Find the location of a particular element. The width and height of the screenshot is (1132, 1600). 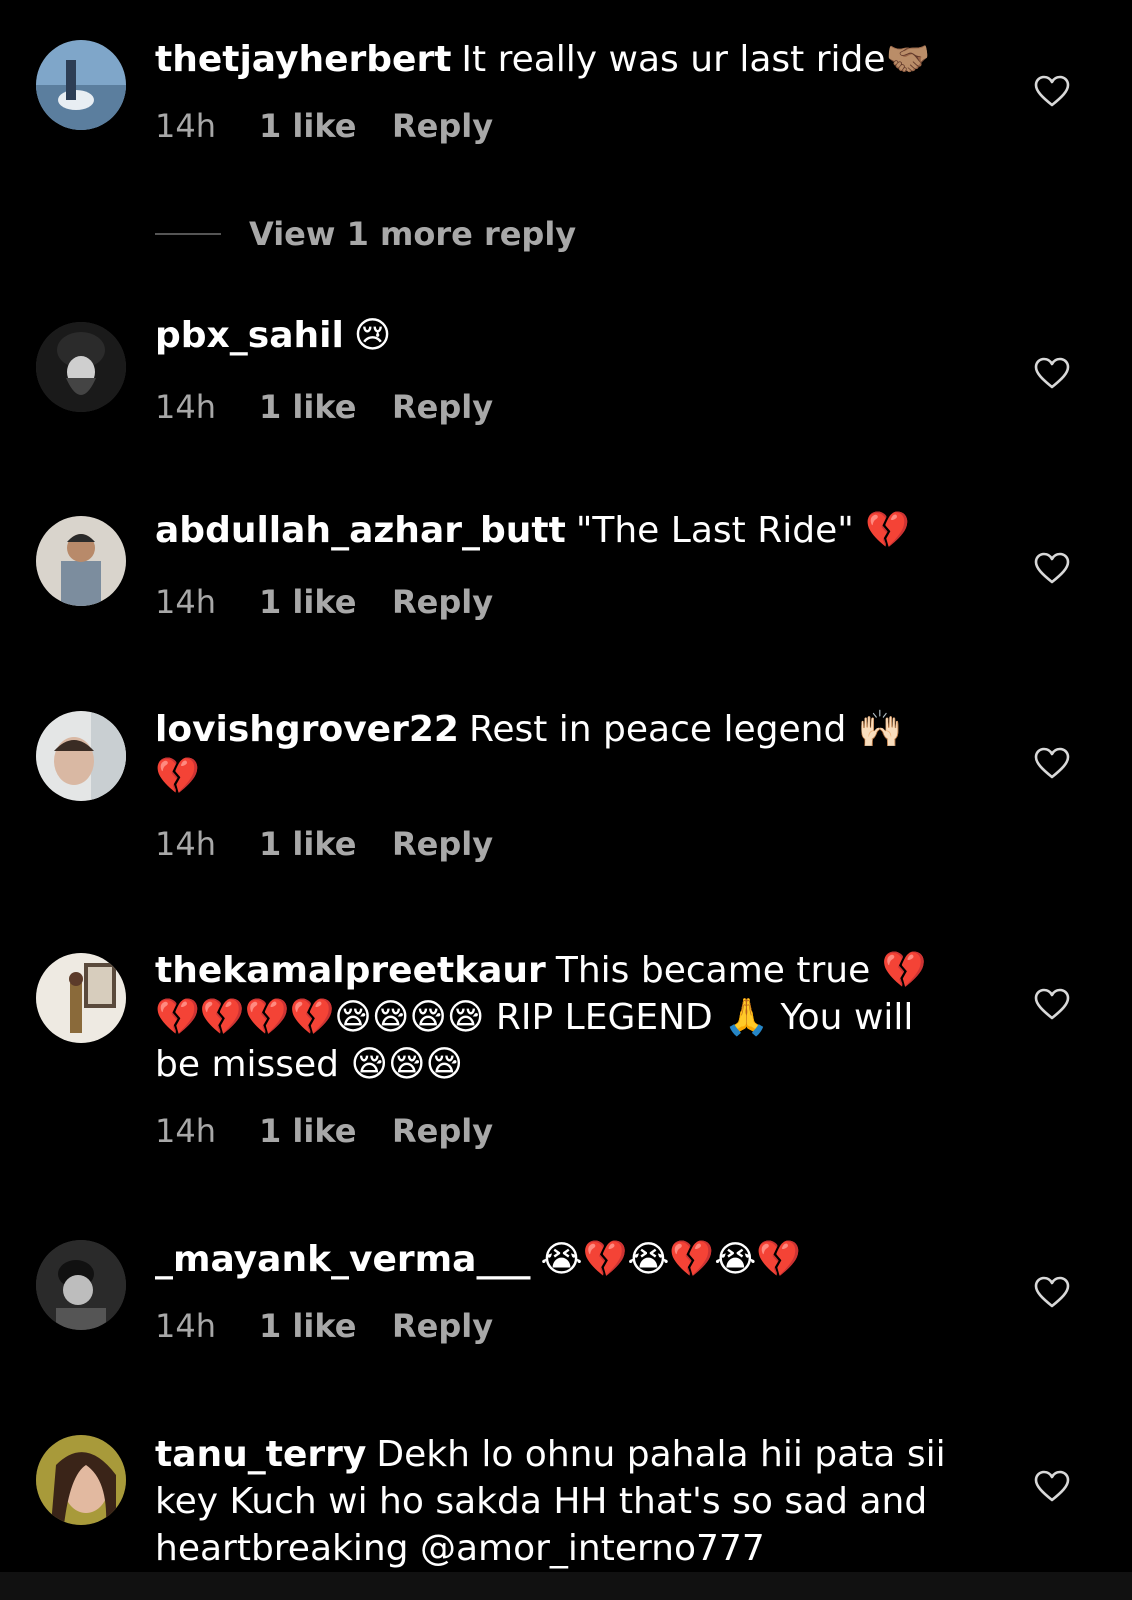

comment-body: "The Last Ride" 💔 is located at coordinates (743, 530).